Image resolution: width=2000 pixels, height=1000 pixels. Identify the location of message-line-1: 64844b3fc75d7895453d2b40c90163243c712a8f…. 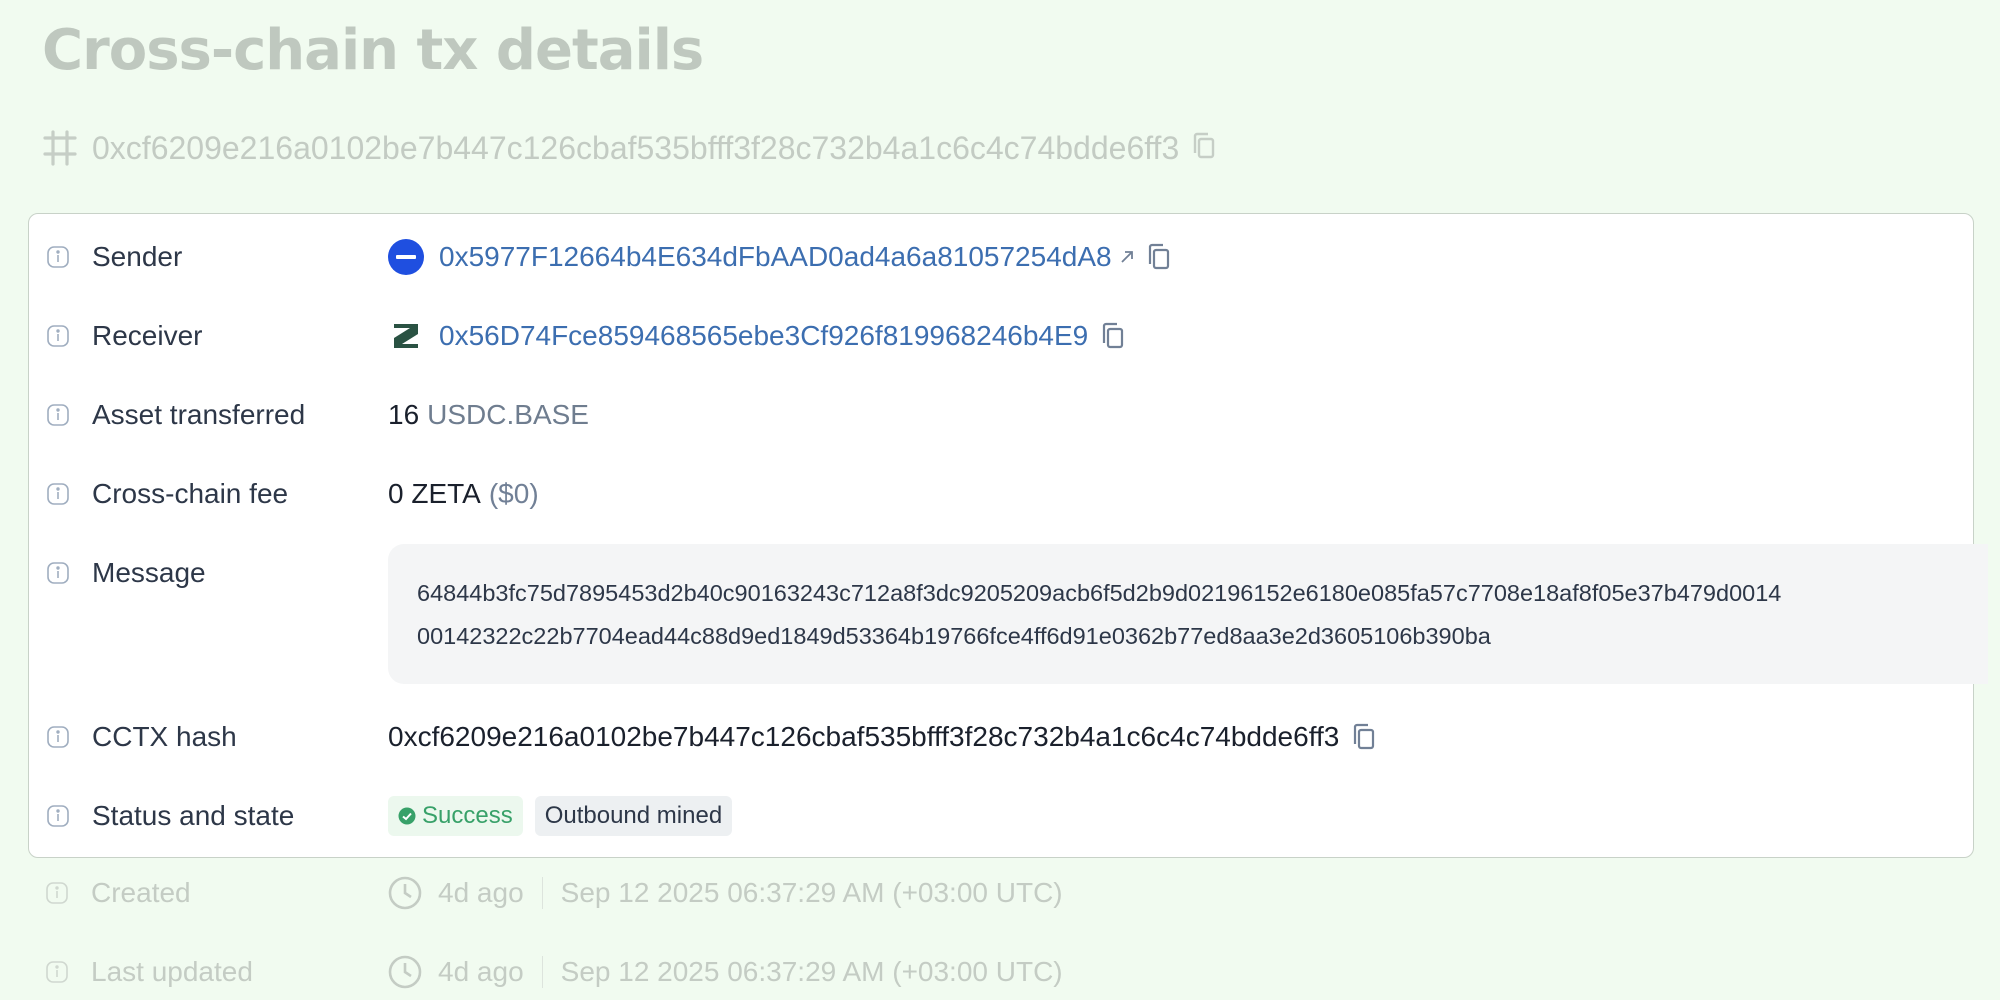
(1099, 593).